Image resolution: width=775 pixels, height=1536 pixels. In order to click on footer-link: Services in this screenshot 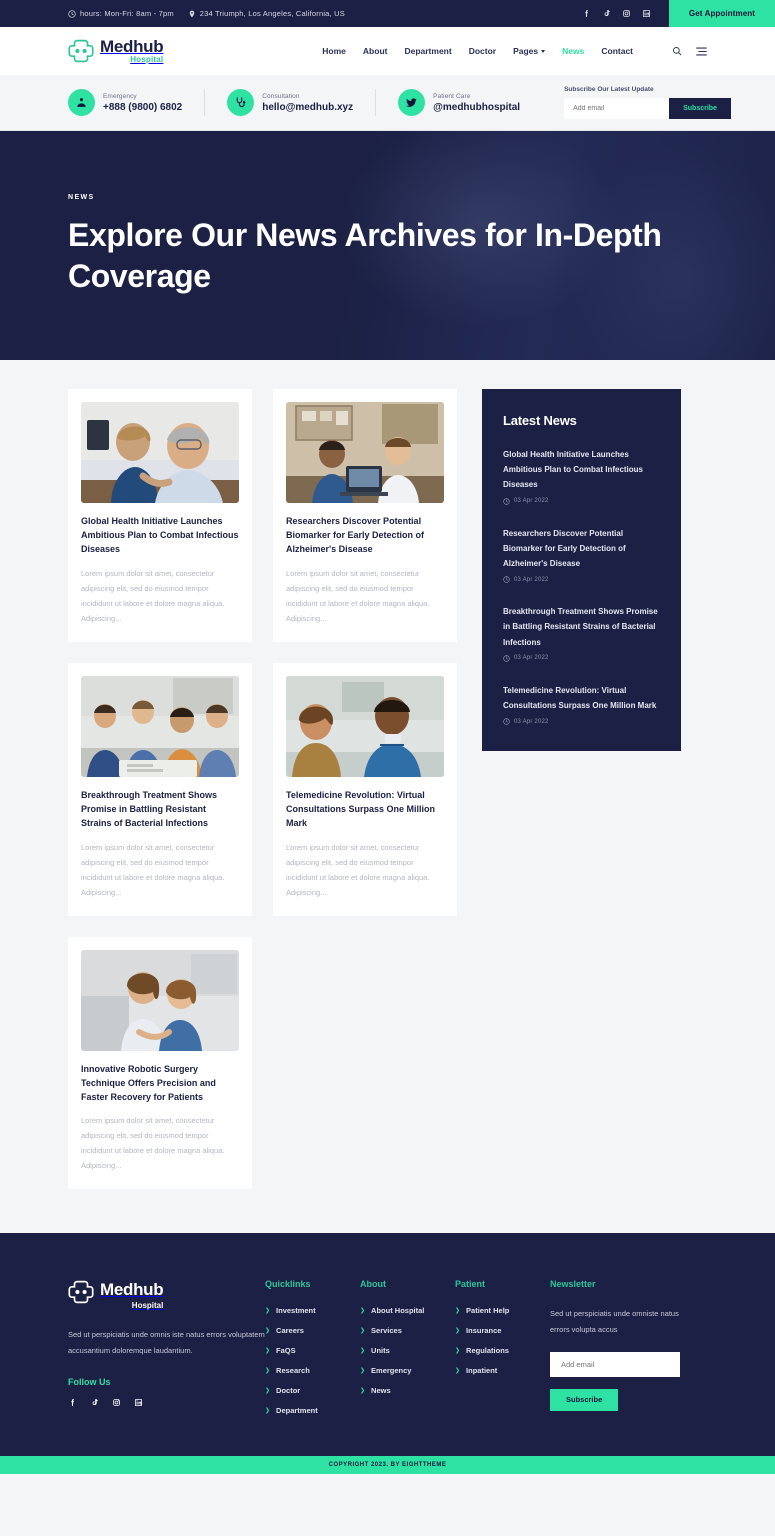, I will do `click(386, 1330)`.